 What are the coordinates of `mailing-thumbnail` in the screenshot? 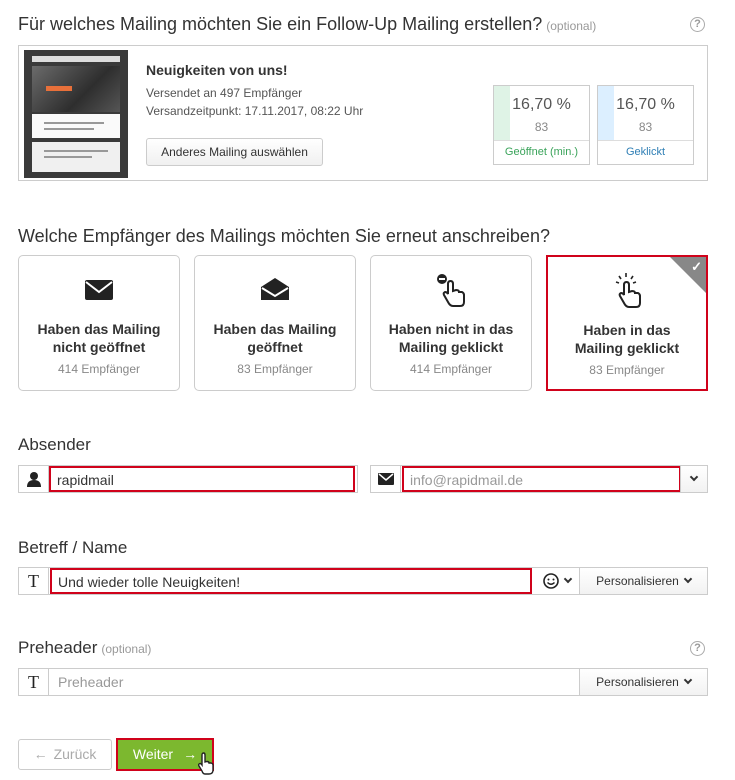 It's located at (76, 114).